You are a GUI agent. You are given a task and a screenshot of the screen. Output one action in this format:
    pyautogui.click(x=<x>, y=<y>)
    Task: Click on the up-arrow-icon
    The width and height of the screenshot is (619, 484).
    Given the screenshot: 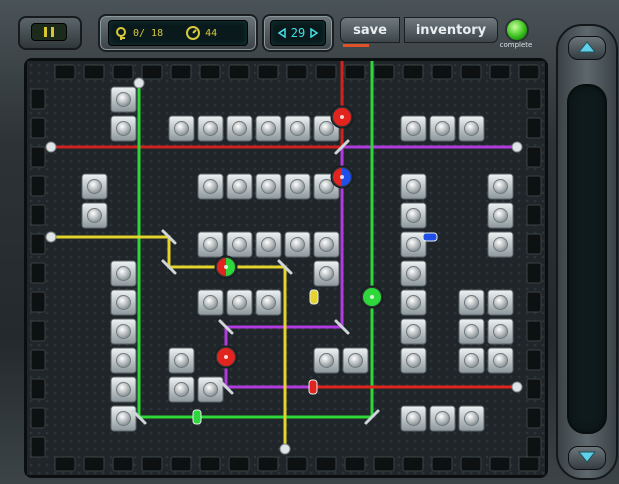 What is the action you would take?
    pyautogui.click(x=587, y=47)
    